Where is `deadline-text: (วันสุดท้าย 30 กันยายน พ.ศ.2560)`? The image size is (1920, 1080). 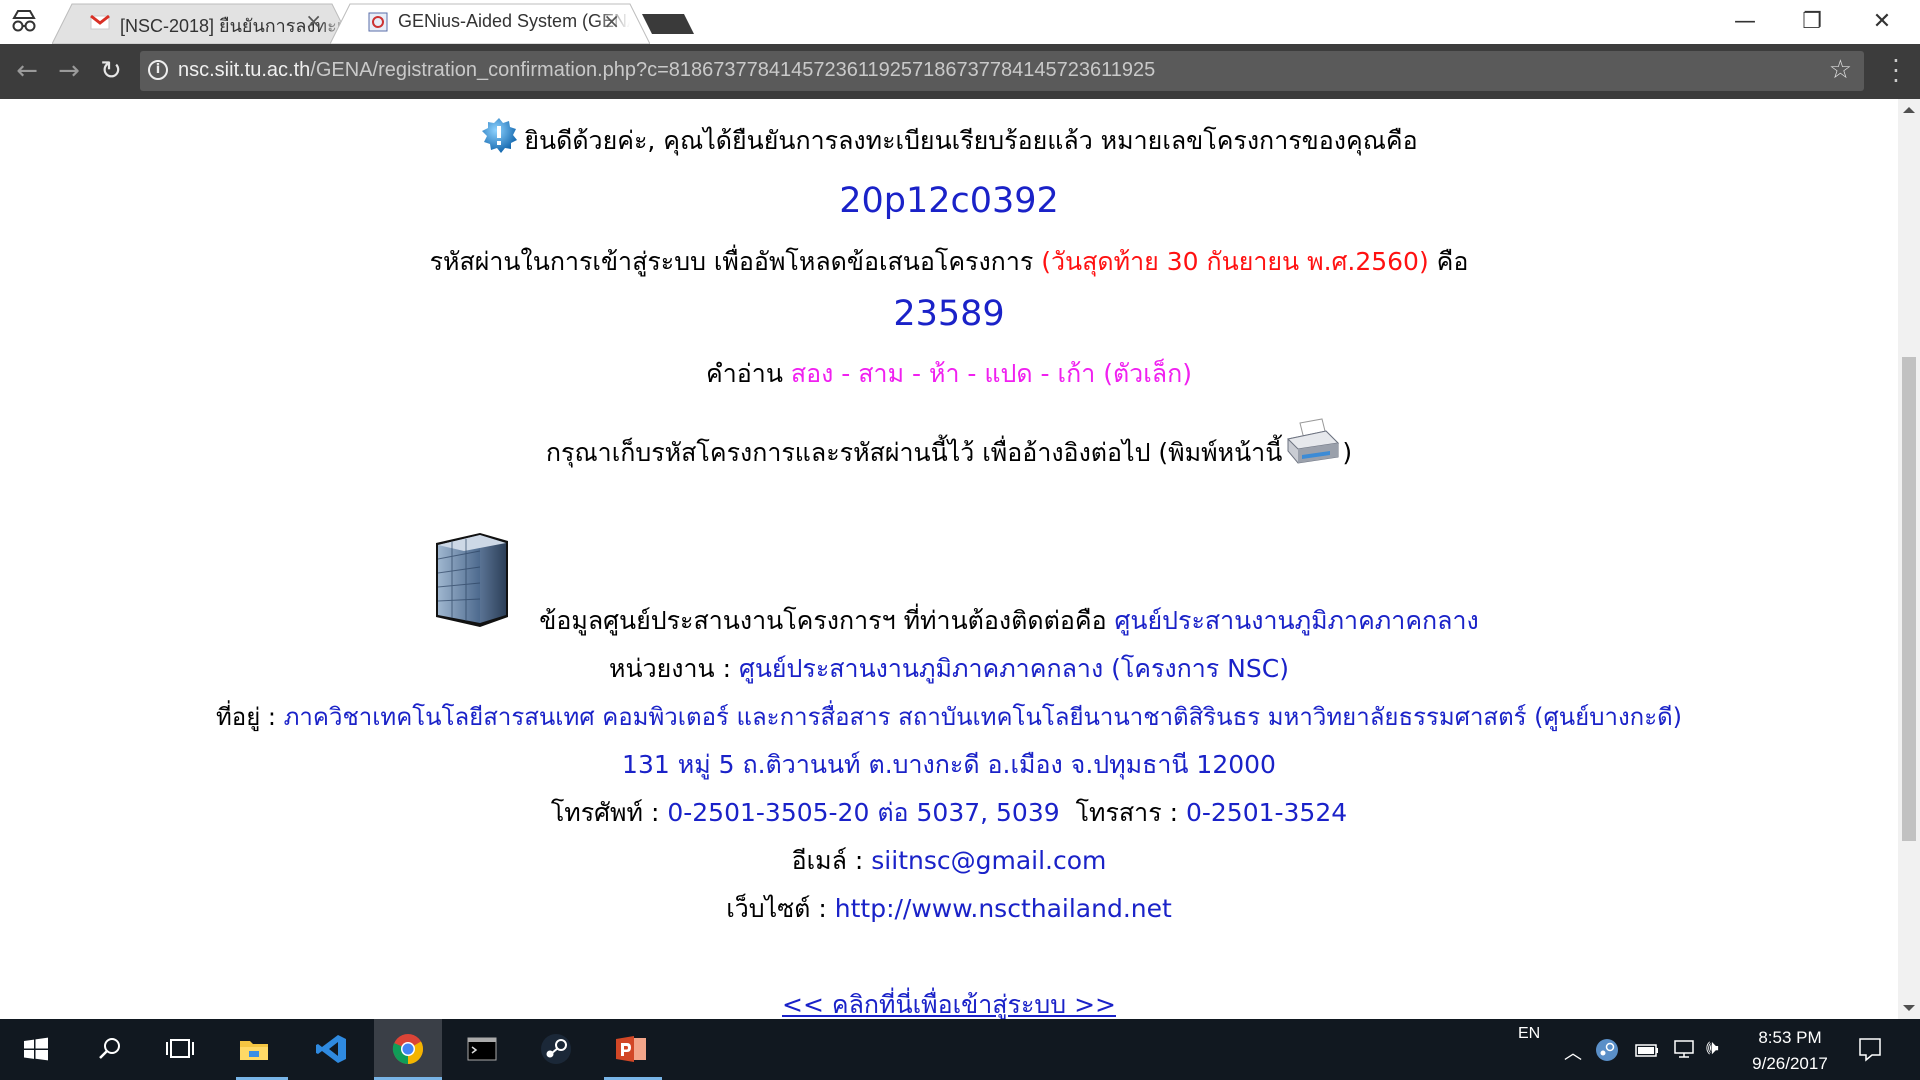
deadline-text: (วันสุดท้าย 30 กันยายน พ.ศ.2560) is located at coordinates (1235, 261).